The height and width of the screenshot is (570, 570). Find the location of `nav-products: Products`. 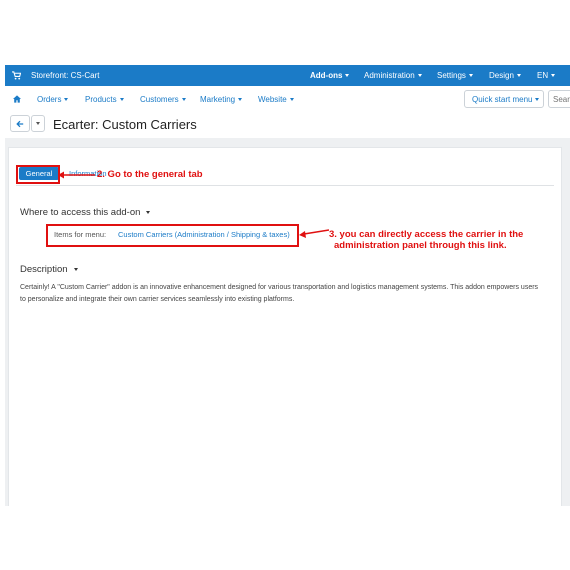

nav-products: Products is located at coordinates (104, 99).